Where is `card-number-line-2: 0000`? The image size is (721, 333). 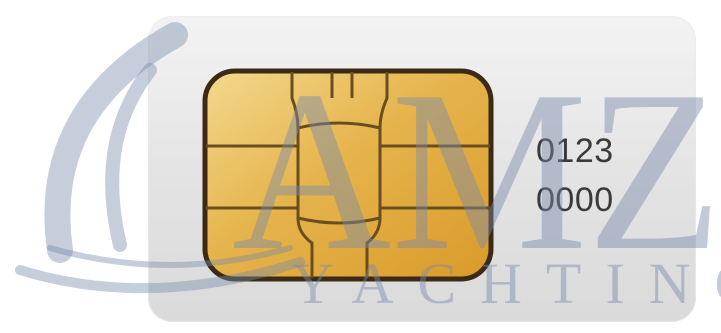
card-number-line-2: 0000 is located at coordinates (575, 200).